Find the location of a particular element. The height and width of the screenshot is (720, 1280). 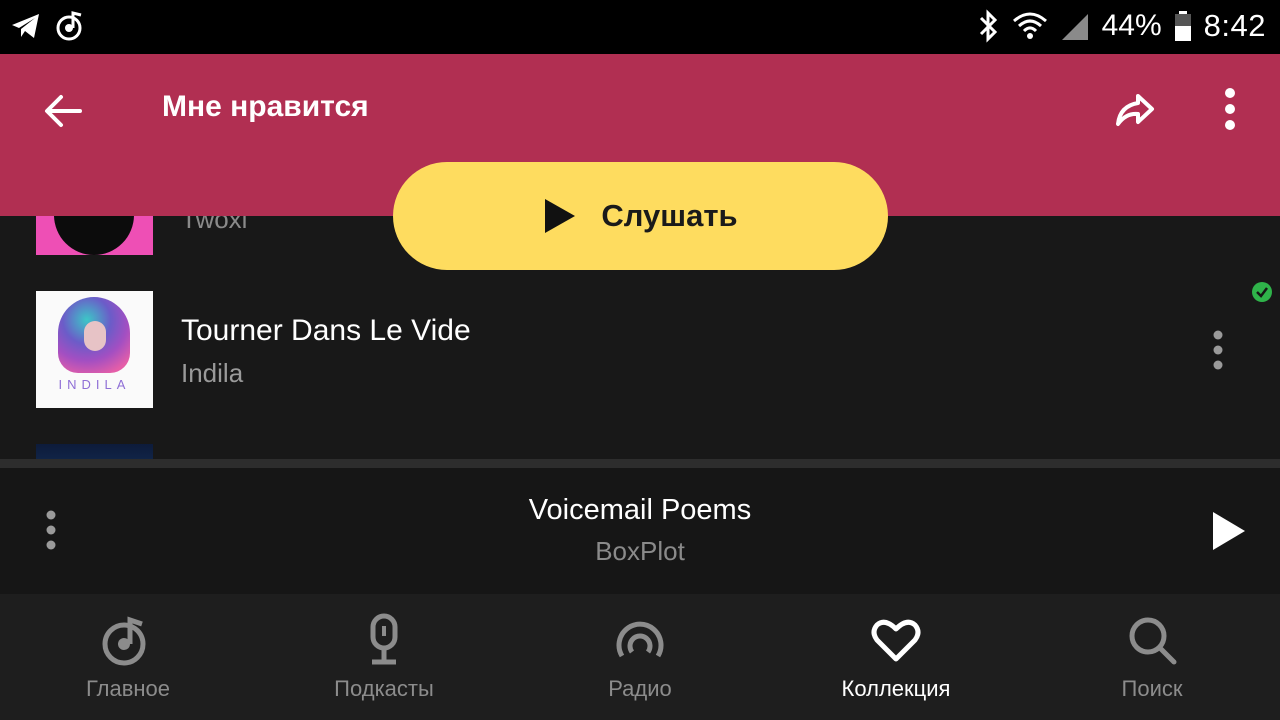

search-icon is located at coordinates (1153, 641).